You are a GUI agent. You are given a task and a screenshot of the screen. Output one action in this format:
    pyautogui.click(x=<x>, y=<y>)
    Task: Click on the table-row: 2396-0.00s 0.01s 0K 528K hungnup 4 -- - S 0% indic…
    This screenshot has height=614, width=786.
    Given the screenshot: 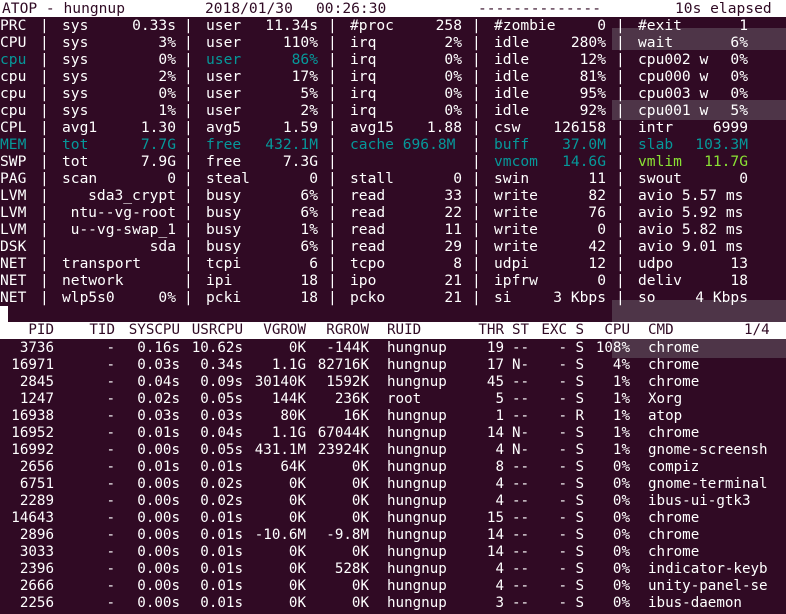 What is the action you would take?
    pyautogui.click(x=393, y=569)
    